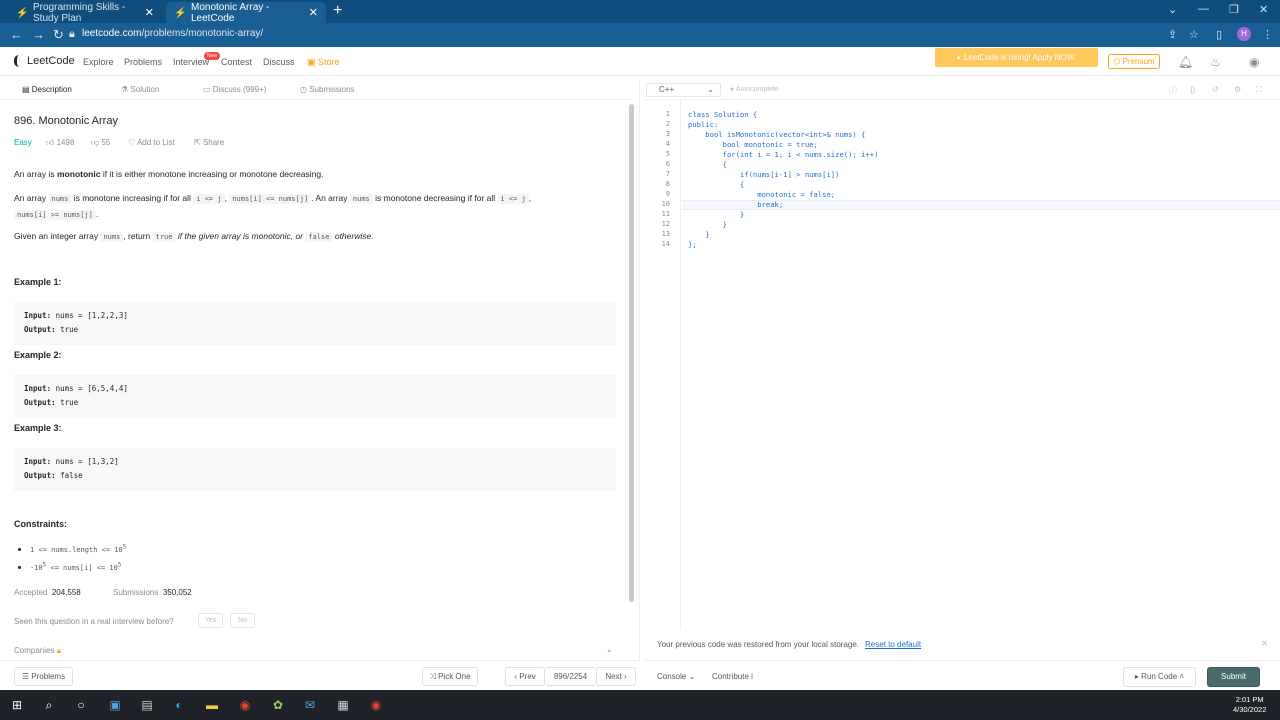 The image size is (1280, 720). I want to click on windows-start-icon: ⊞, so click(17, 705).